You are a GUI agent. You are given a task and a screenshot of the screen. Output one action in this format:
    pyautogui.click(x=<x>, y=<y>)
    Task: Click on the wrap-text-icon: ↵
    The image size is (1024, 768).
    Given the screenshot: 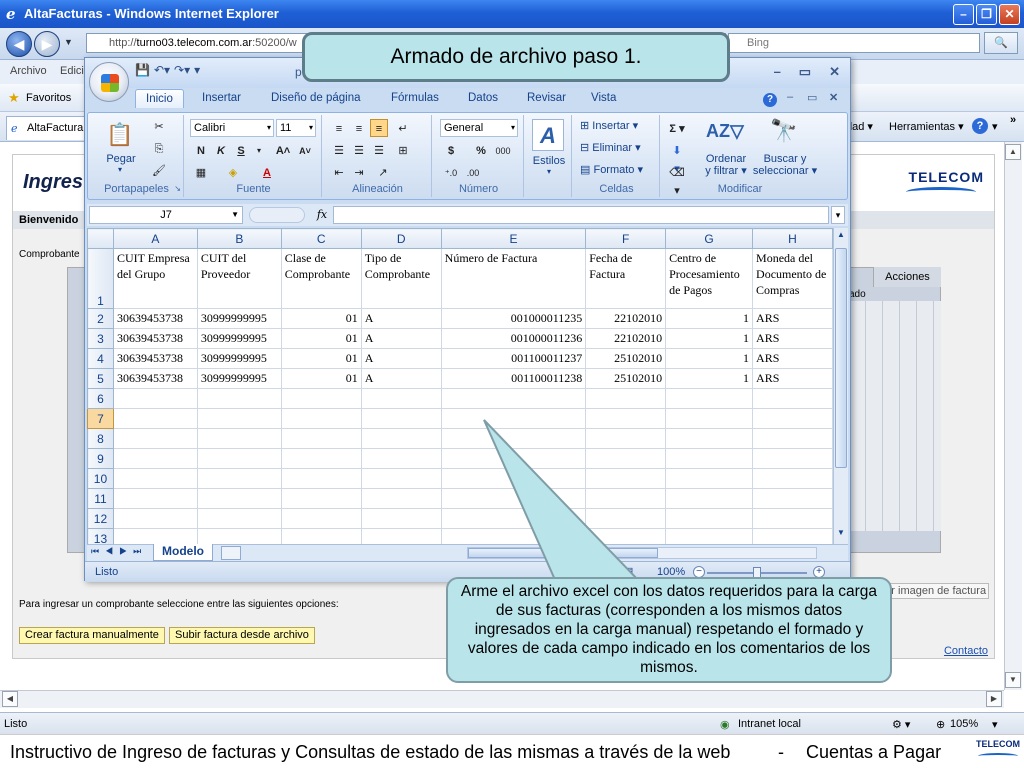 What is the action you would take?
    pyautogui.click(x=403, y=128)
    